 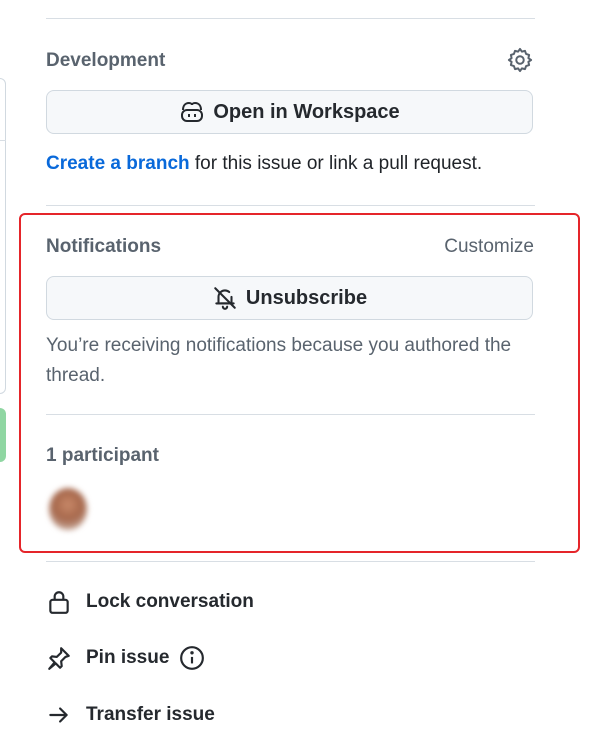 What do you see at coordinates (306, 111) in the screenshot?
I see `open-in-workspace-label: Open in Workspace` at bounding box center [306, 111].